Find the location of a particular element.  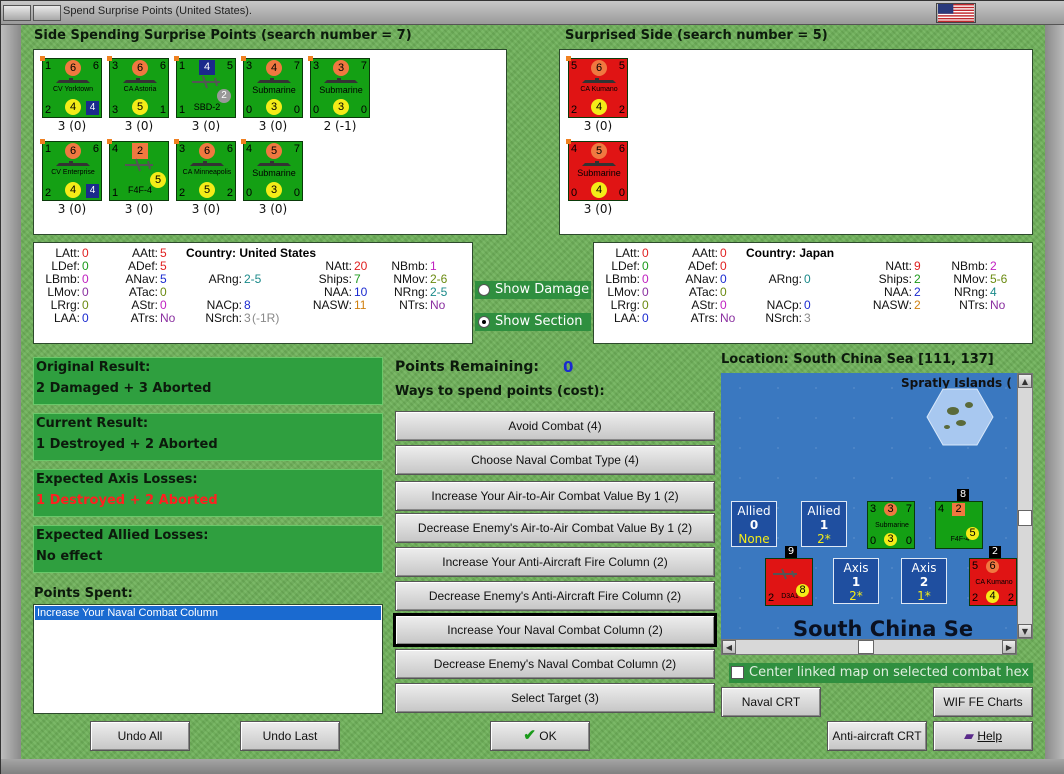

unit-counter: 3 6 6 CA Astoria 3 5 1 is located at coordinates (139, 88).